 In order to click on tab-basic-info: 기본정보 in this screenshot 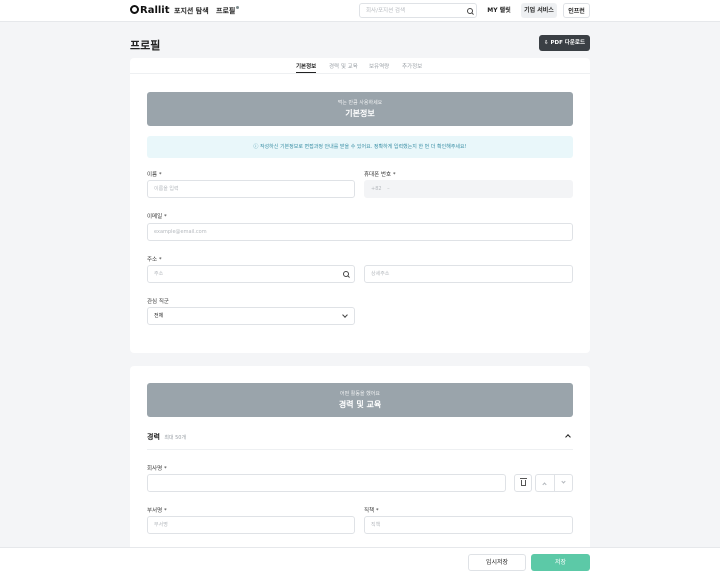, I will do `click(306, 67)`.